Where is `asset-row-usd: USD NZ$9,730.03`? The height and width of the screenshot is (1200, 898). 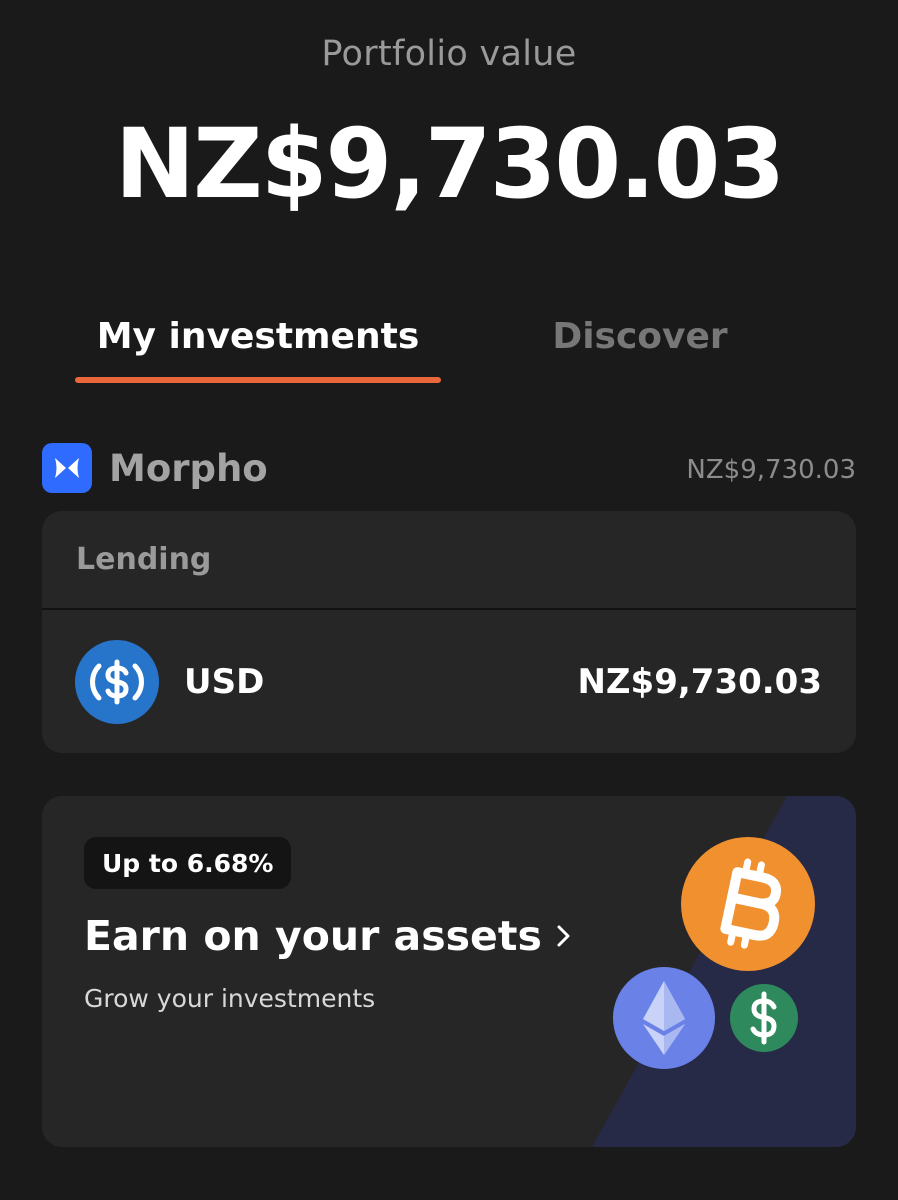
asset-row-usd: USD NZ$9,730.03 is located at coordinates (449, 682).